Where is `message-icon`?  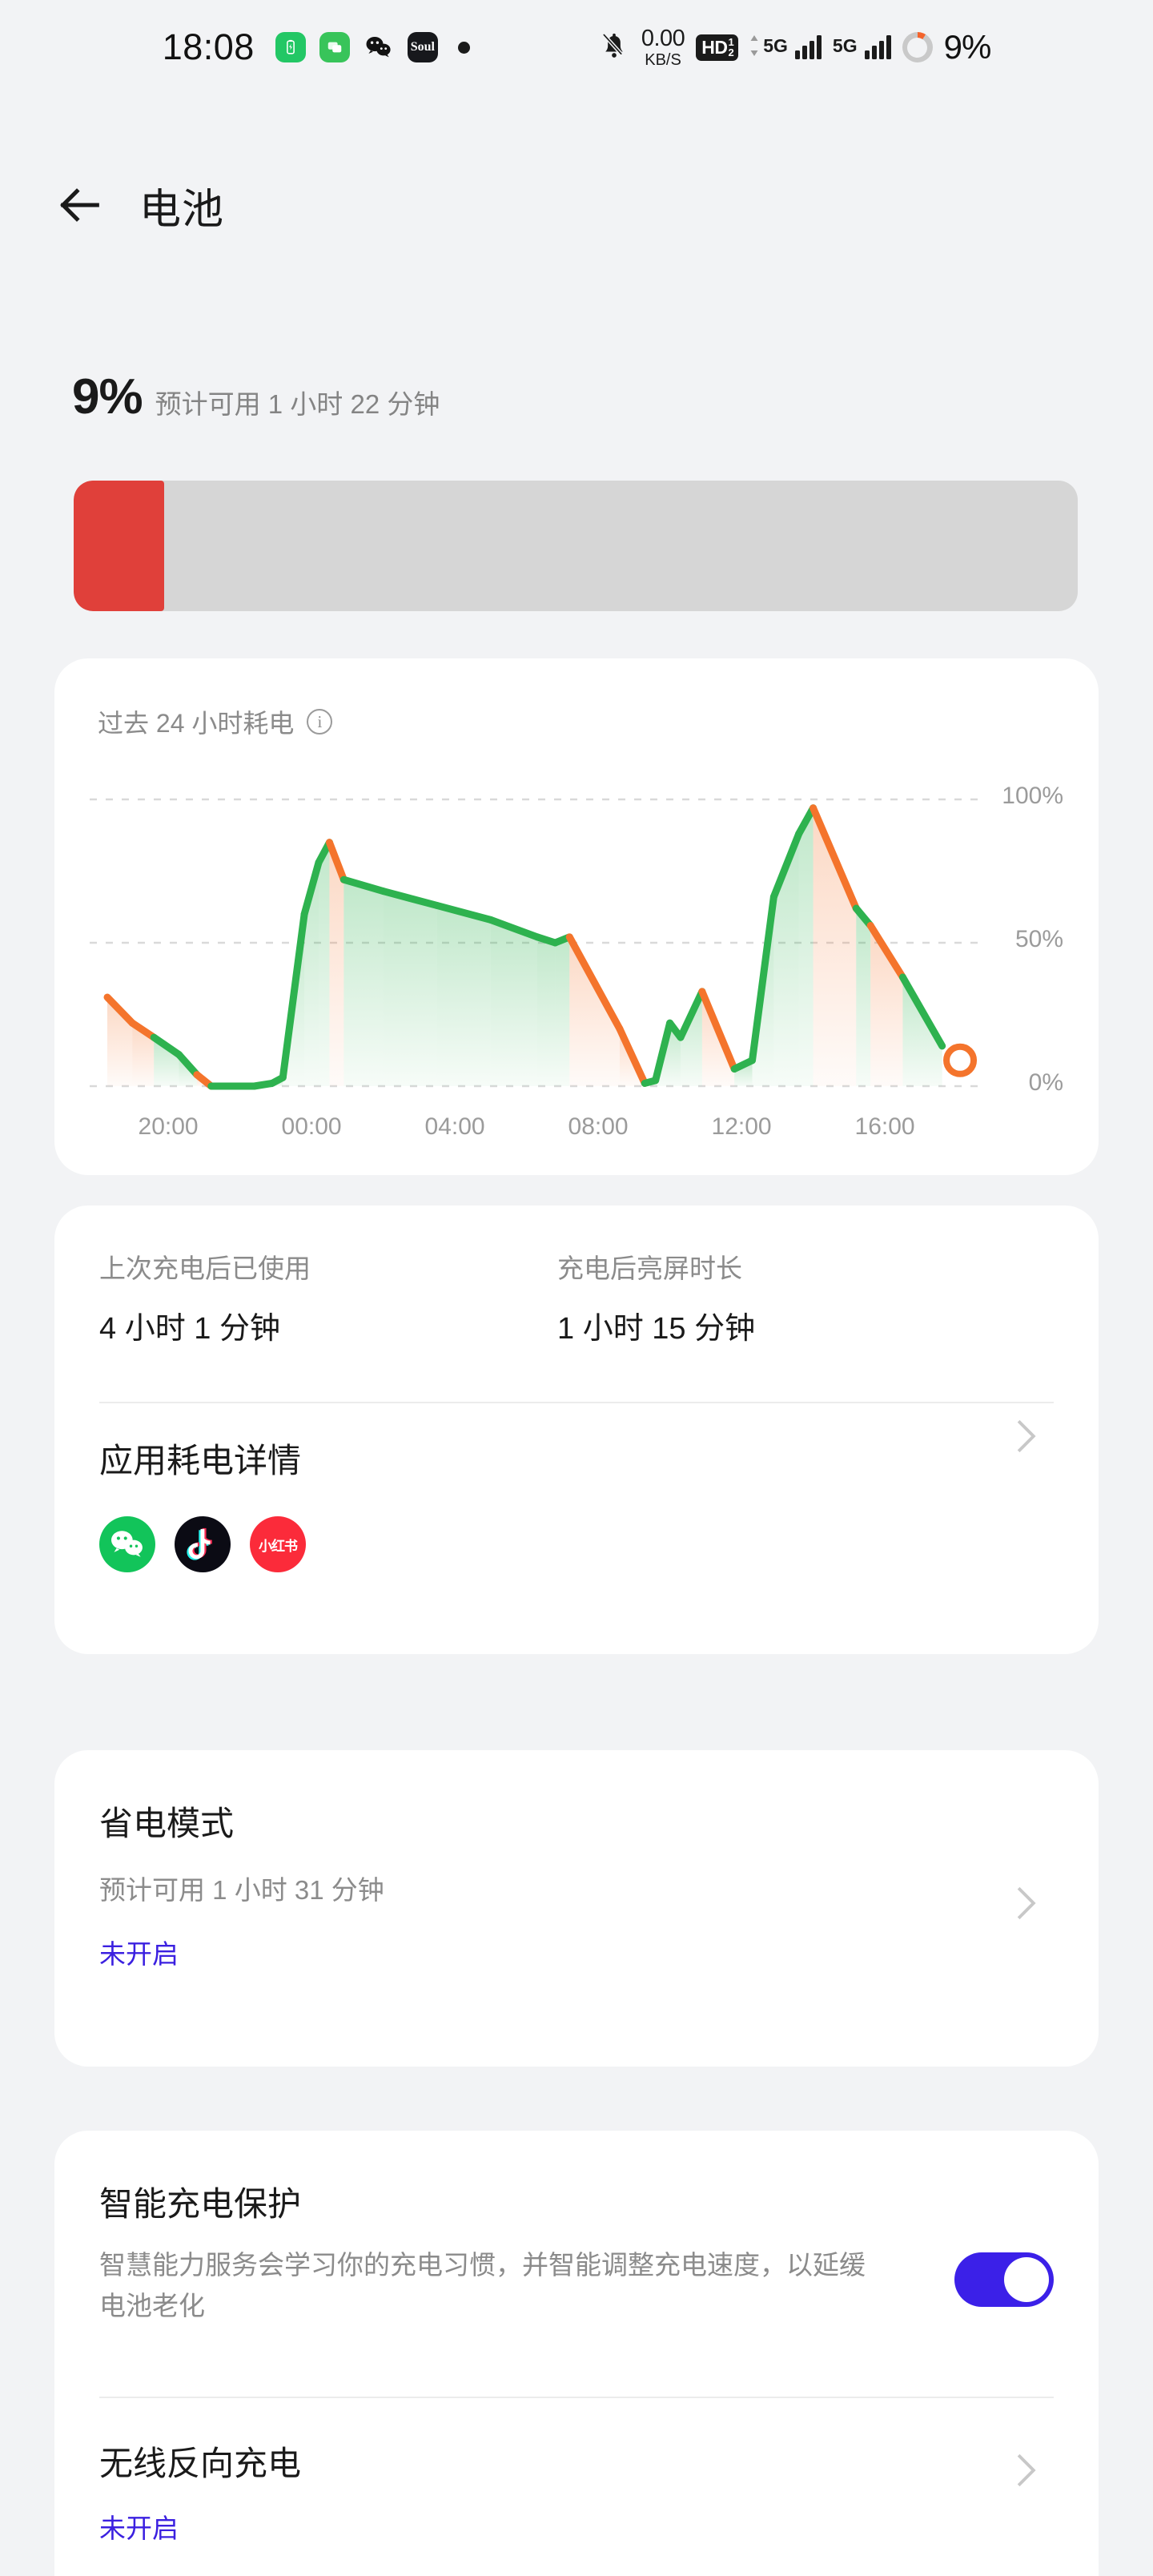 message-icon is located at coordinates (335, 47).